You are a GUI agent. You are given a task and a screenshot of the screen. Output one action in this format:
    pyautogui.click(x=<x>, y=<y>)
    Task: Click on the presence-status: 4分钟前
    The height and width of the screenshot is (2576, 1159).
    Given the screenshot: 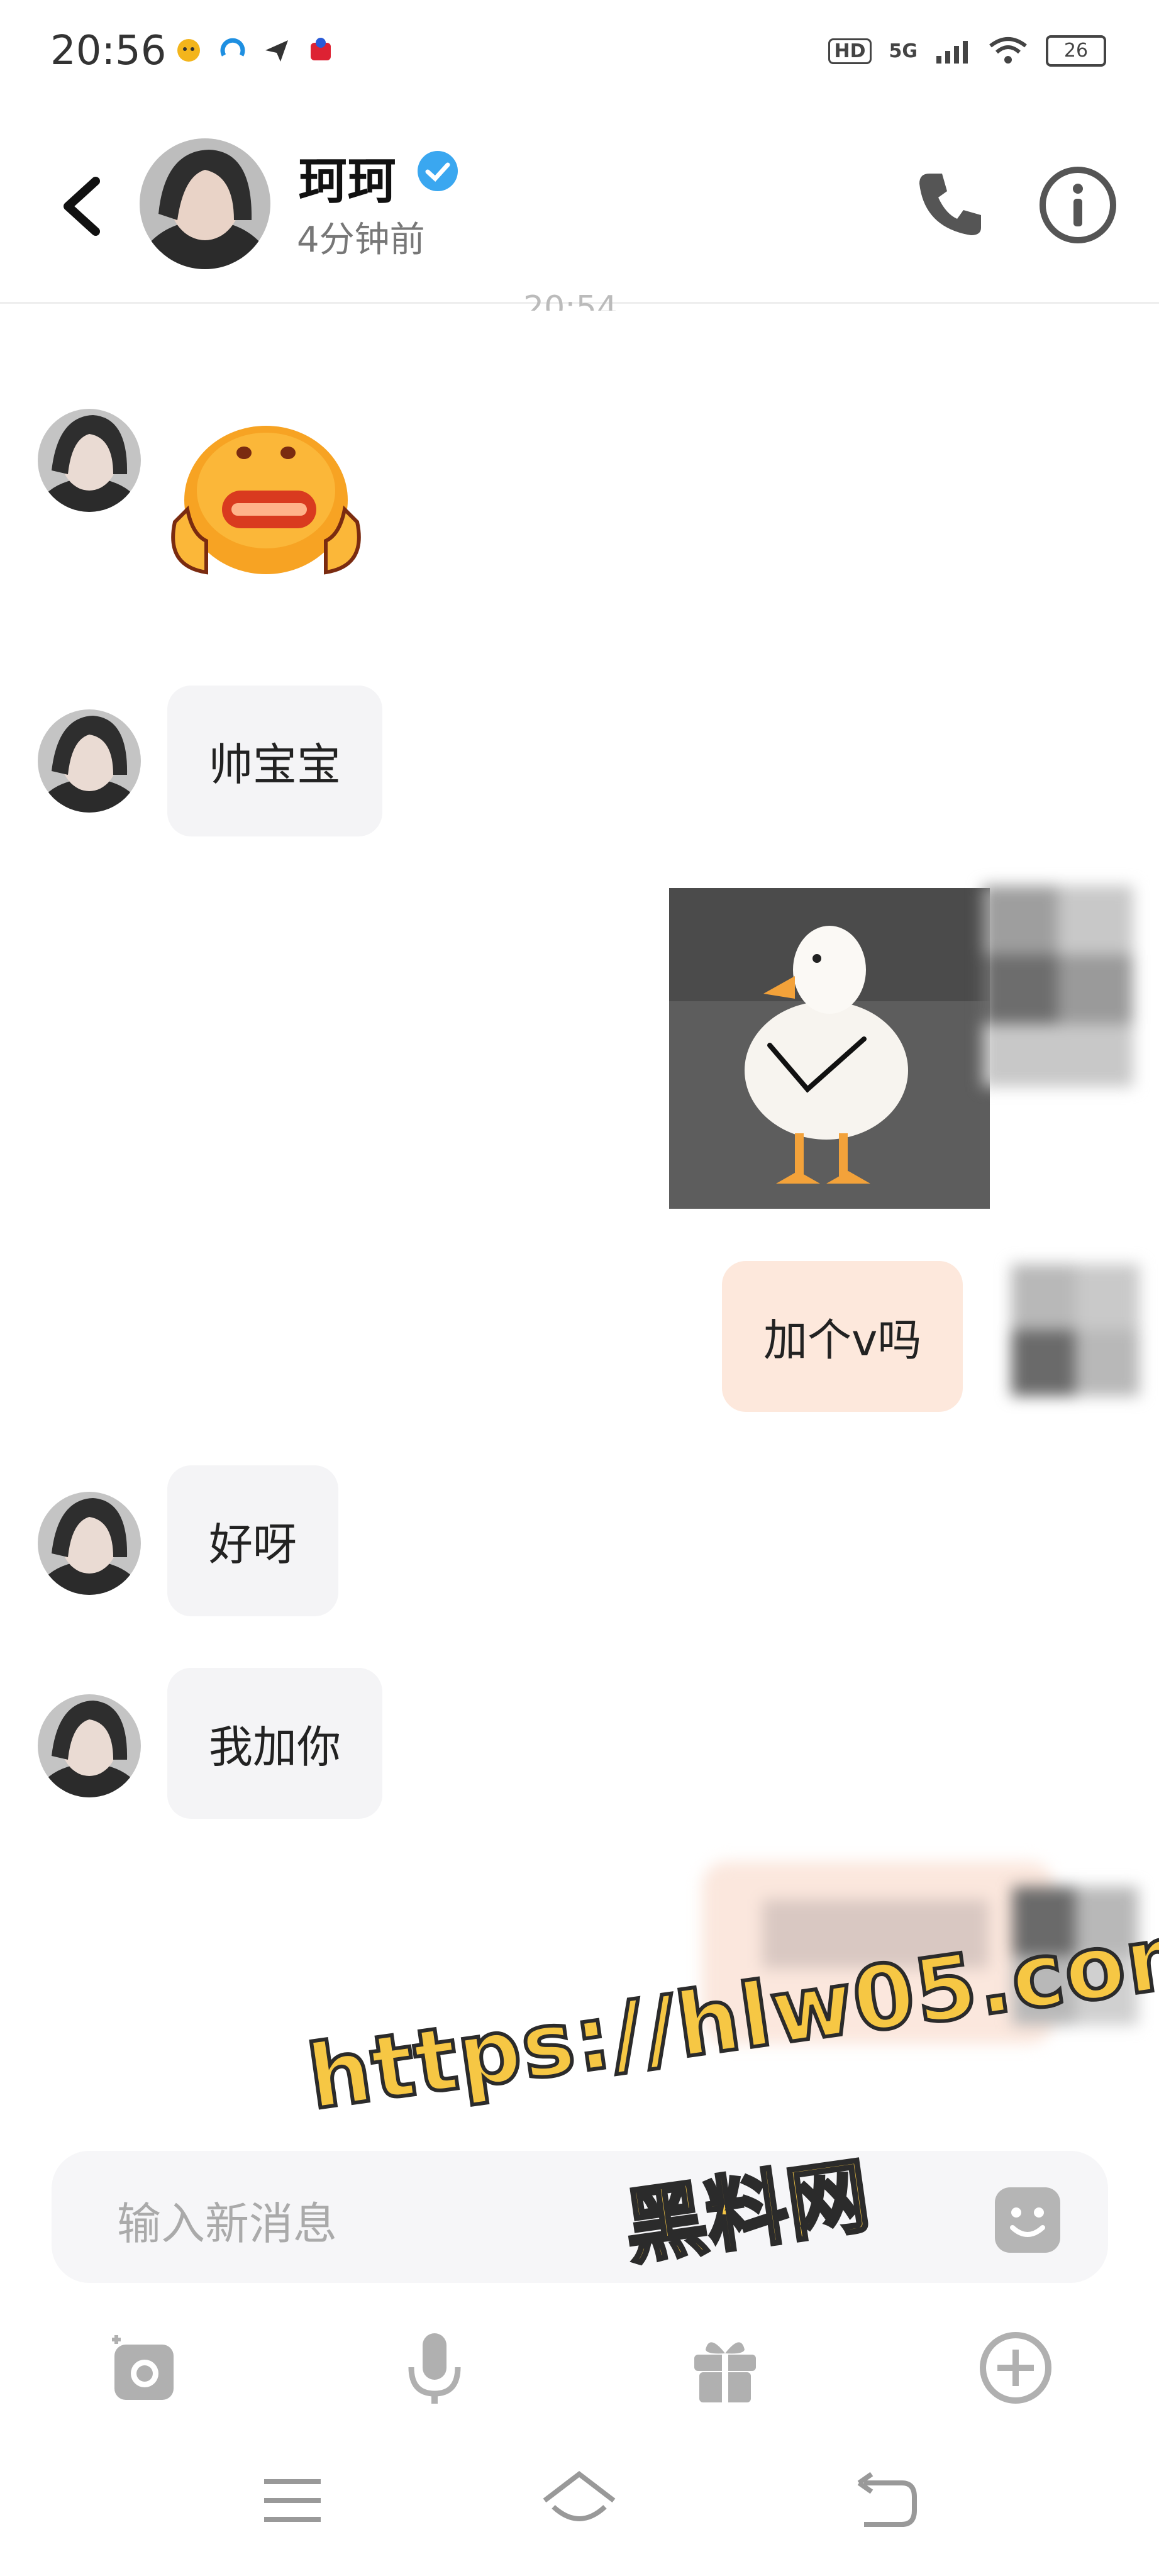 What is the action you would take?
    pyautogui.click(x=361, y=239)
    